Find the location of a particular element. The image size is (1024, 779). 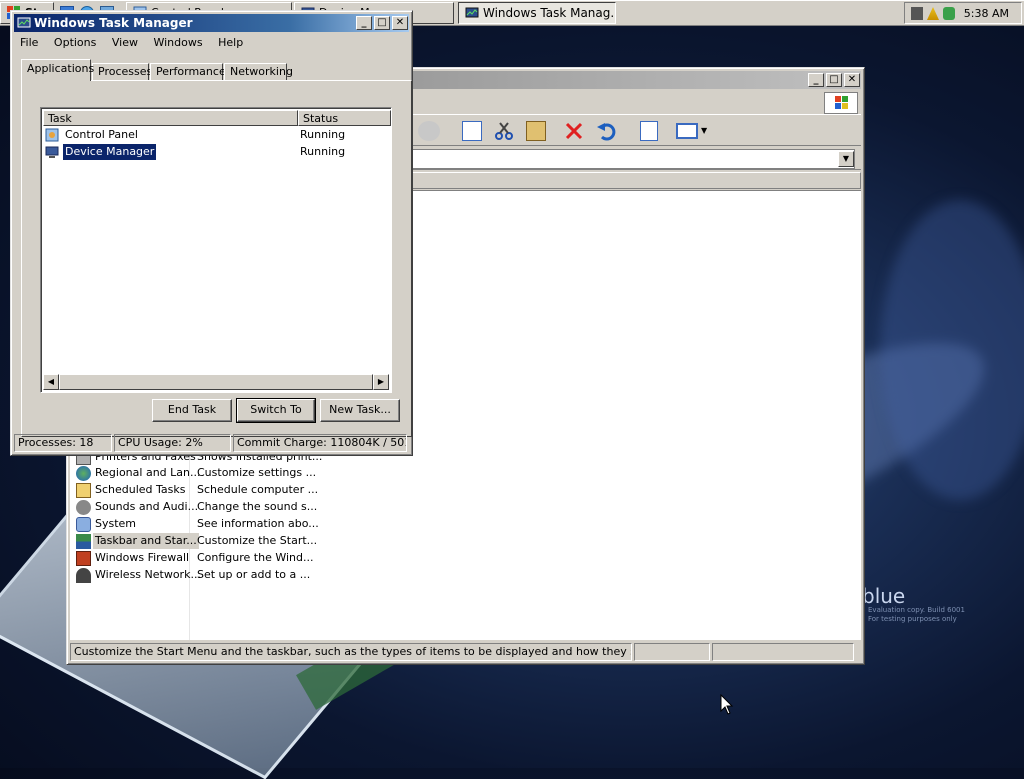

scroll-left-button: ◀ is located at coordinates (51, 382).